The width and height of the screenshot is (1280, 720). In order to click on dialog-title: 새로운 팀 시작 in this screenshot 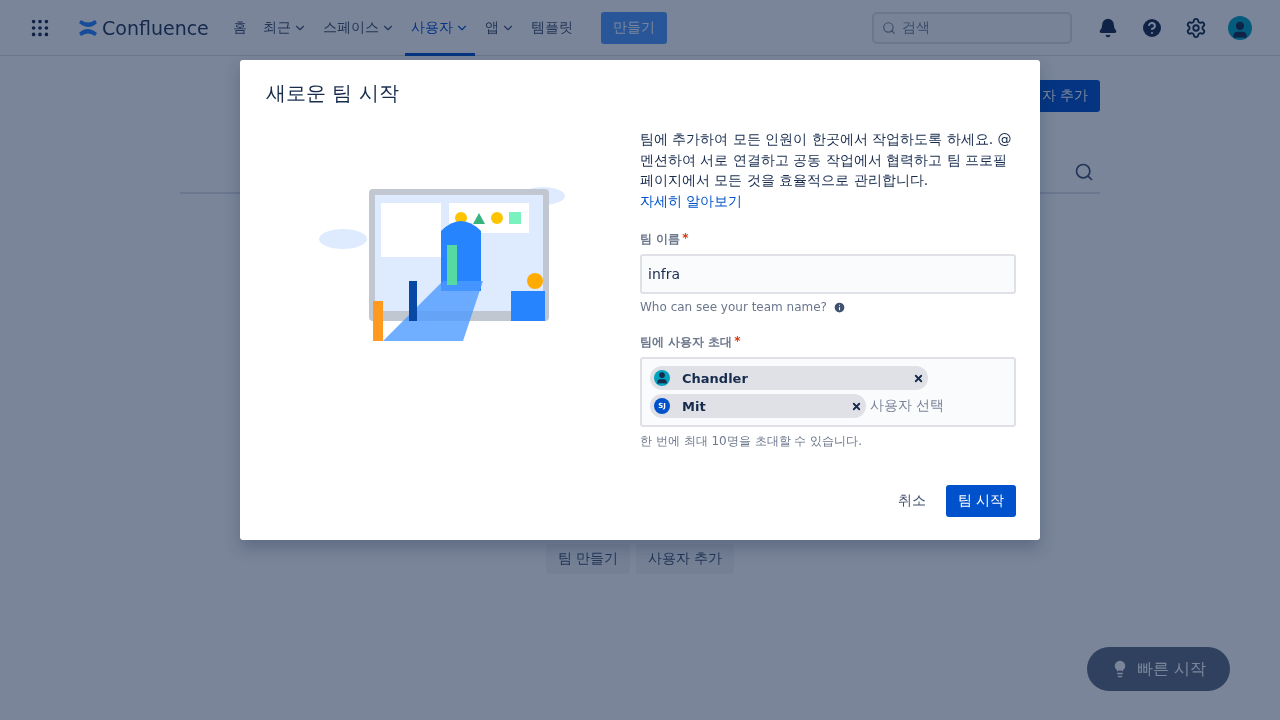, I will do `click(333, 93)`.